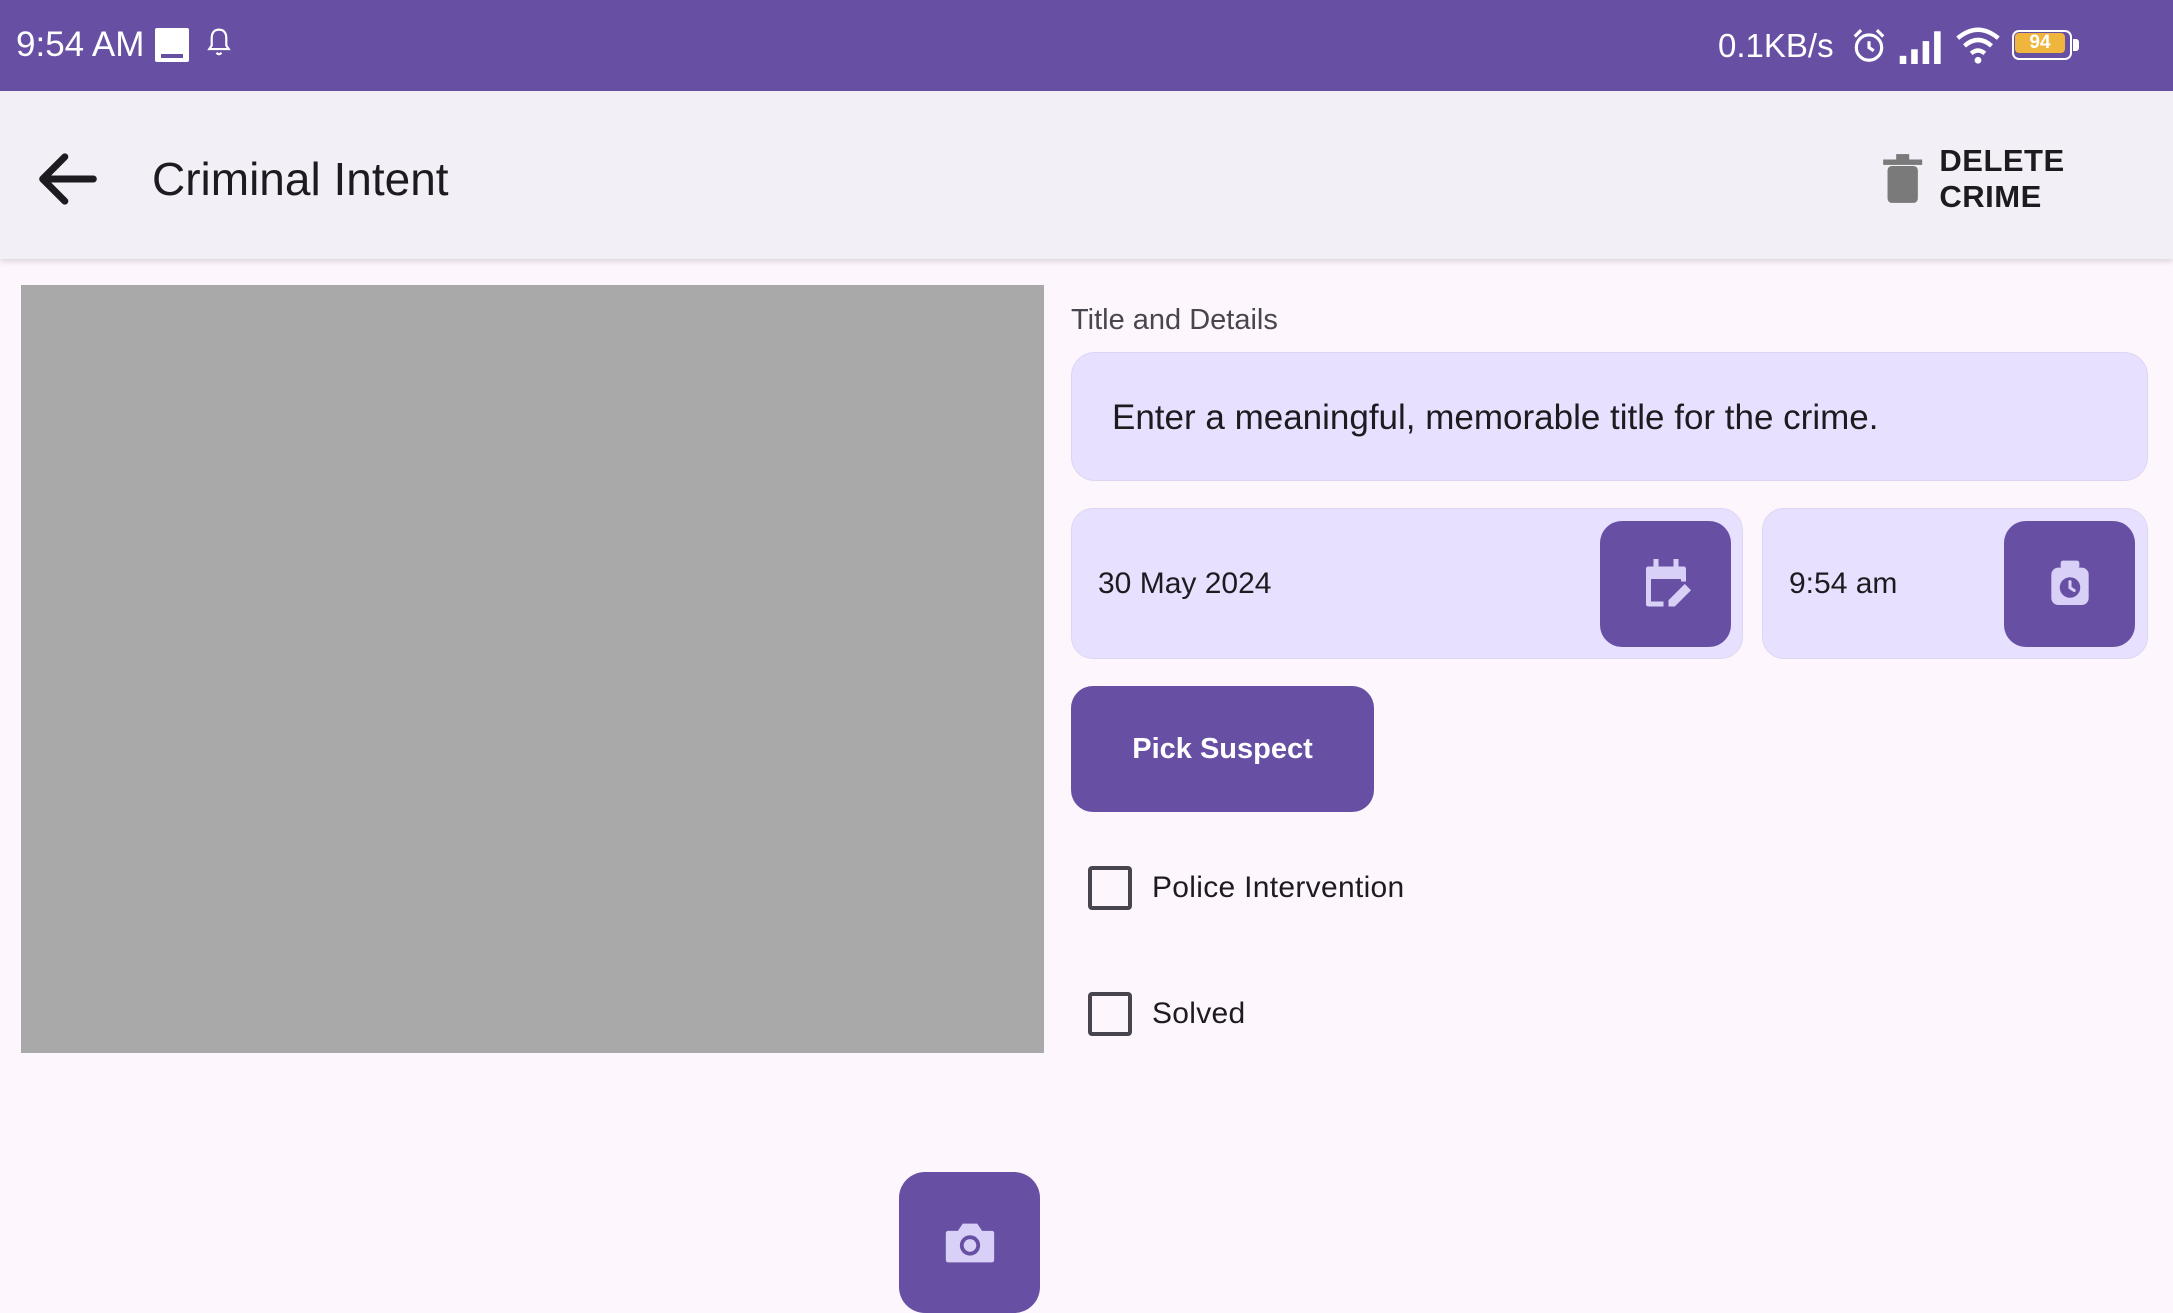  I want to click on trash-icon, so click(1903, 178).